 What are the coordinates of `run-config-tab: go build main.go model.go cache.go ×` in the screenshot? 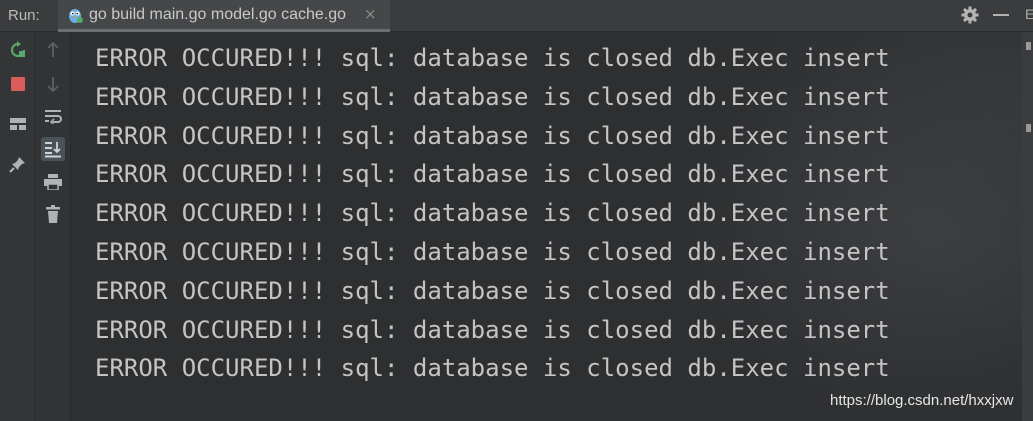 It's located at (224, 16).